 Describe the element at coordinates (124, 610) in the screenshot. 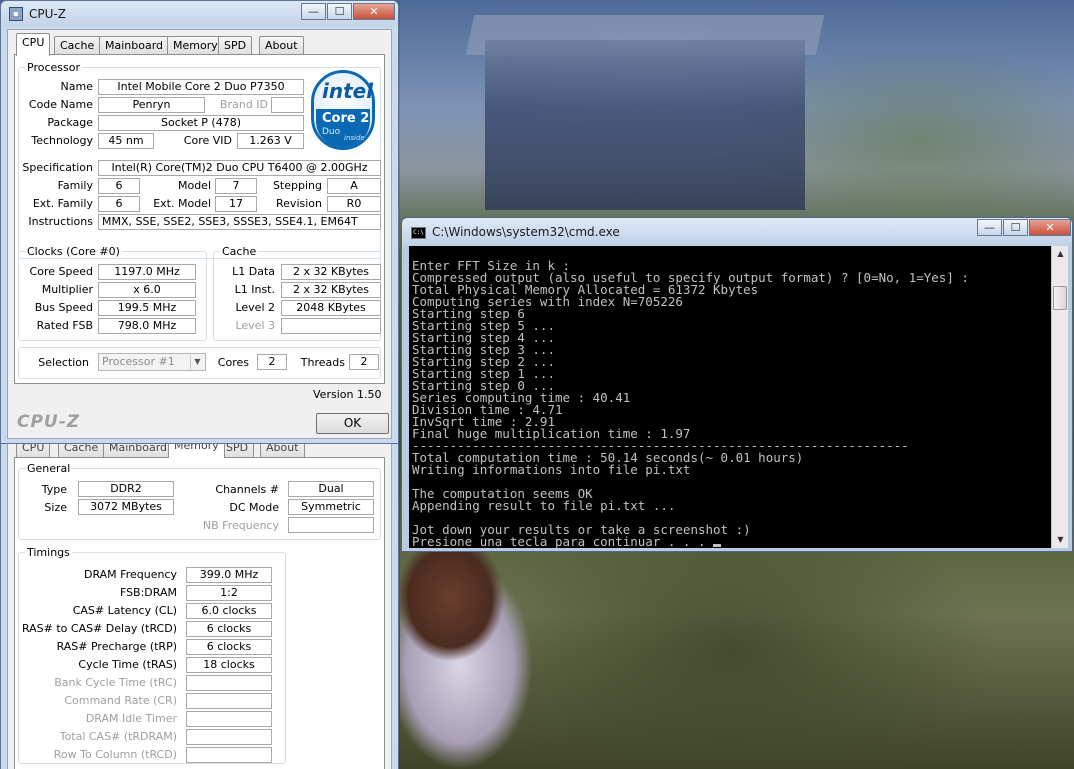

I see `timing-label: CAS# Latency (CL)` at that location.